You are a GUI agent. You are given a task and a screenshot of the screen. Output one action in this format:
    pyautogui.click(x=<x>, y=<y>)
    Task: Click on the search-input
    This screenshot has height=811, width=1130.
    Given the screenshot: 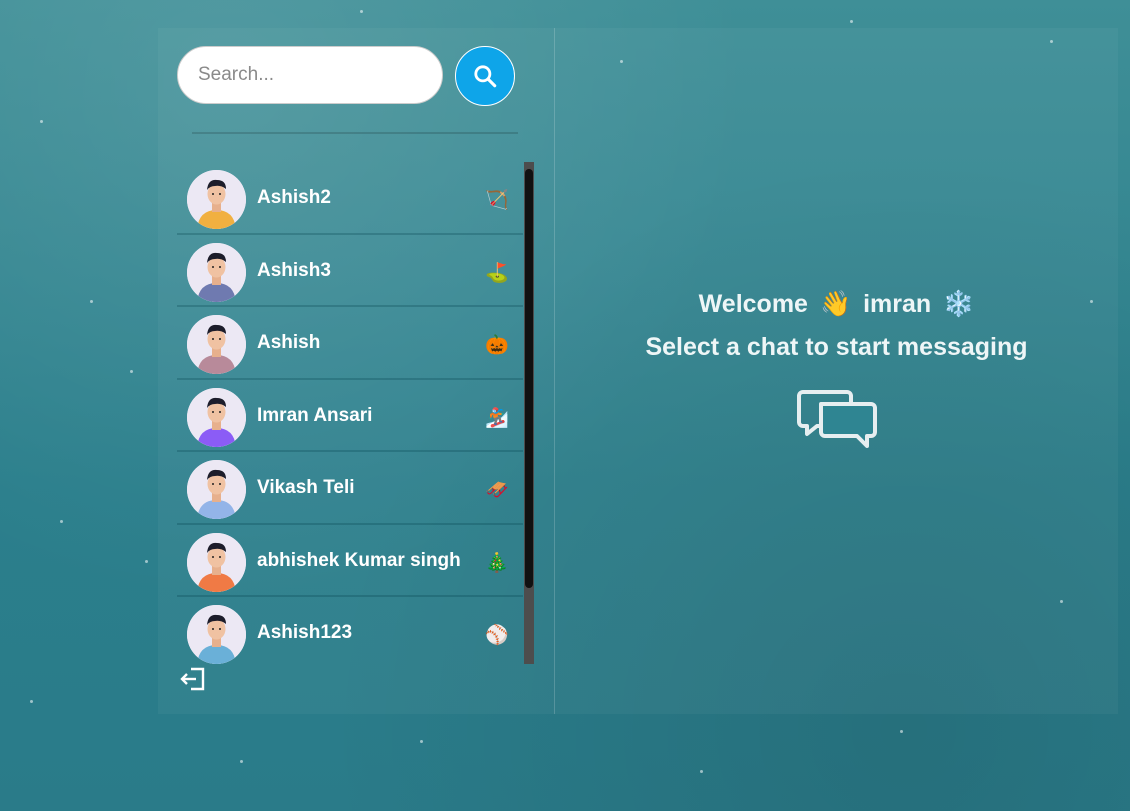 What is the action you would take?
    pyautogui.click(x=310, y=75)
    